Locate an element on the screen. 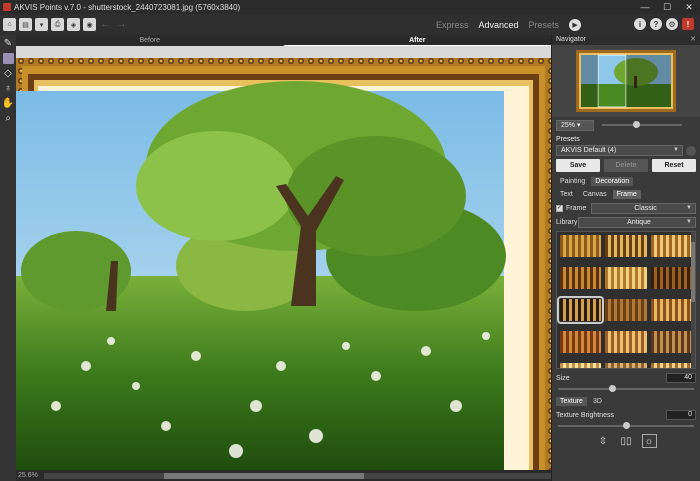 The width and height of the screenshot is (700, 481). frame-option-tabs: Texture 3D is located at coordinates (626, 400).